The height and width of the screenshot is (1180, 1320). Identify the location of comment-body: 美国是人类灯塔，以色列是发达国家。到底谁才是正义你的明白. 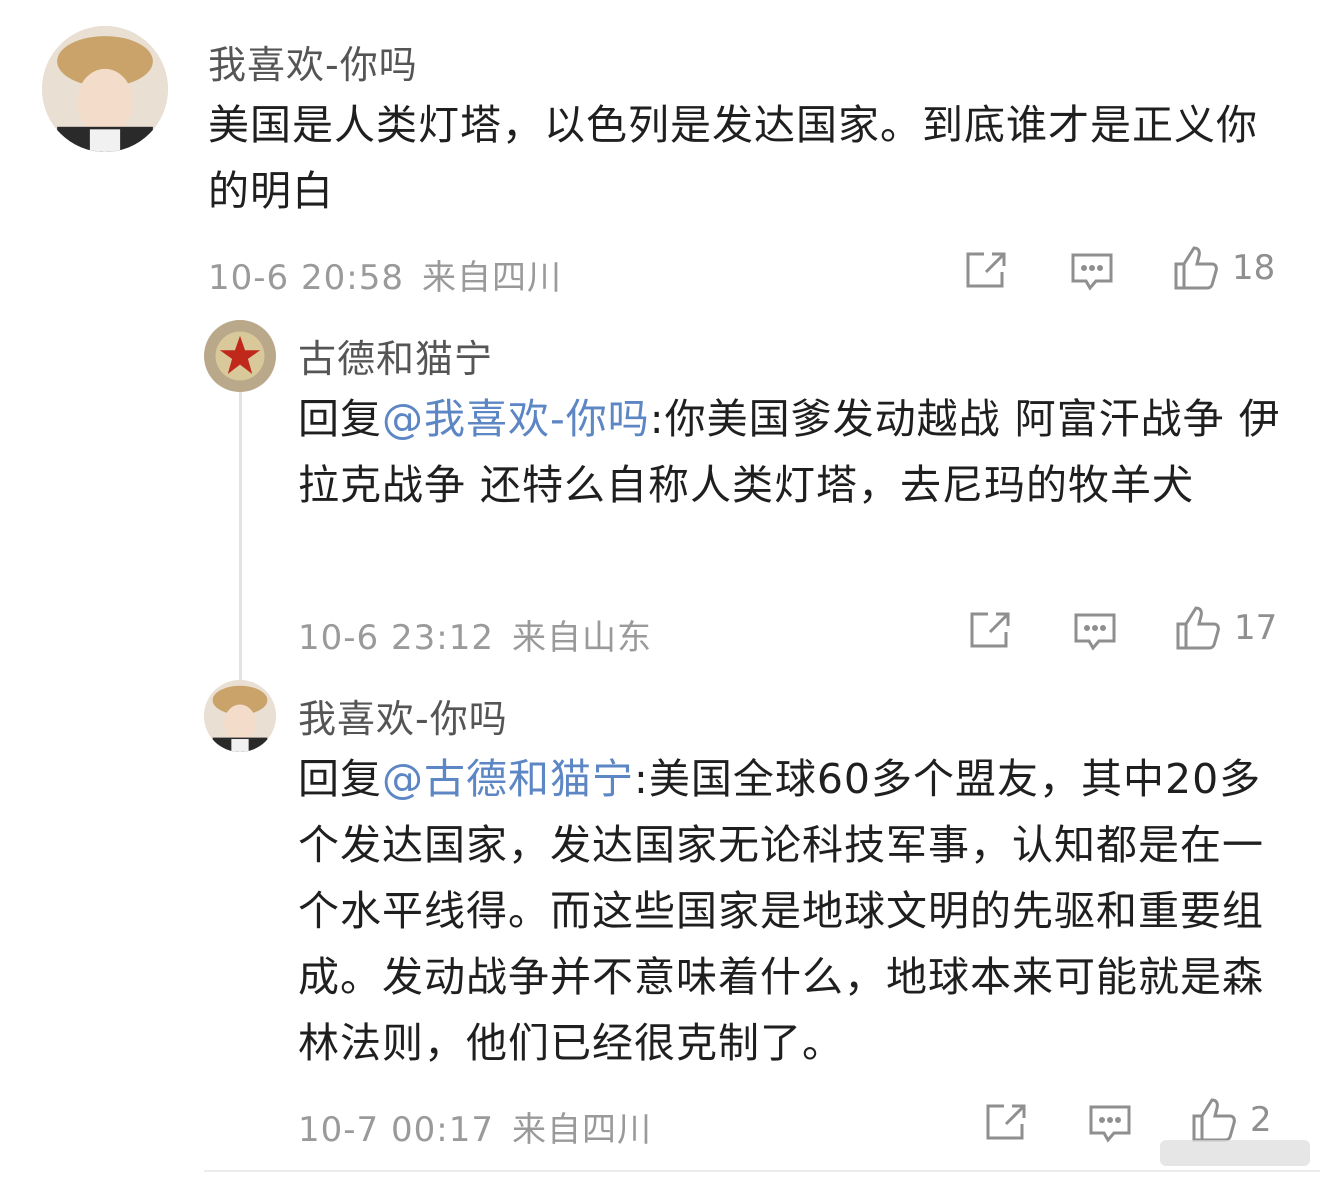
(733, 158).